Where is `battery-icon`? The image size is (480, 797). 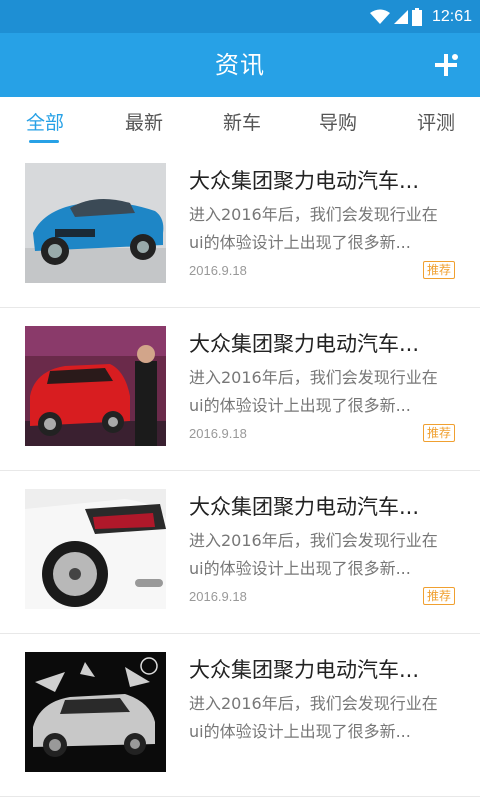 battery-icon is located at coordinates (416, 16).